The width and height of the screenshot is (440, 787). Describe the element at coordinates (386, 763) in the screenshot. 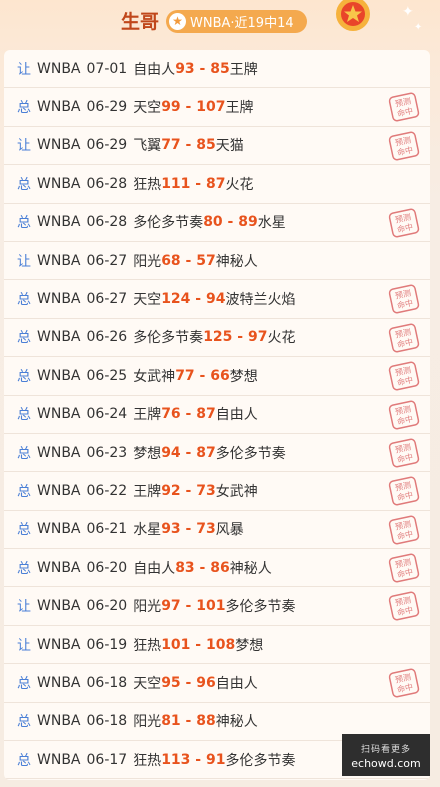

I see `watermark-line2: echowd.com` at that location.